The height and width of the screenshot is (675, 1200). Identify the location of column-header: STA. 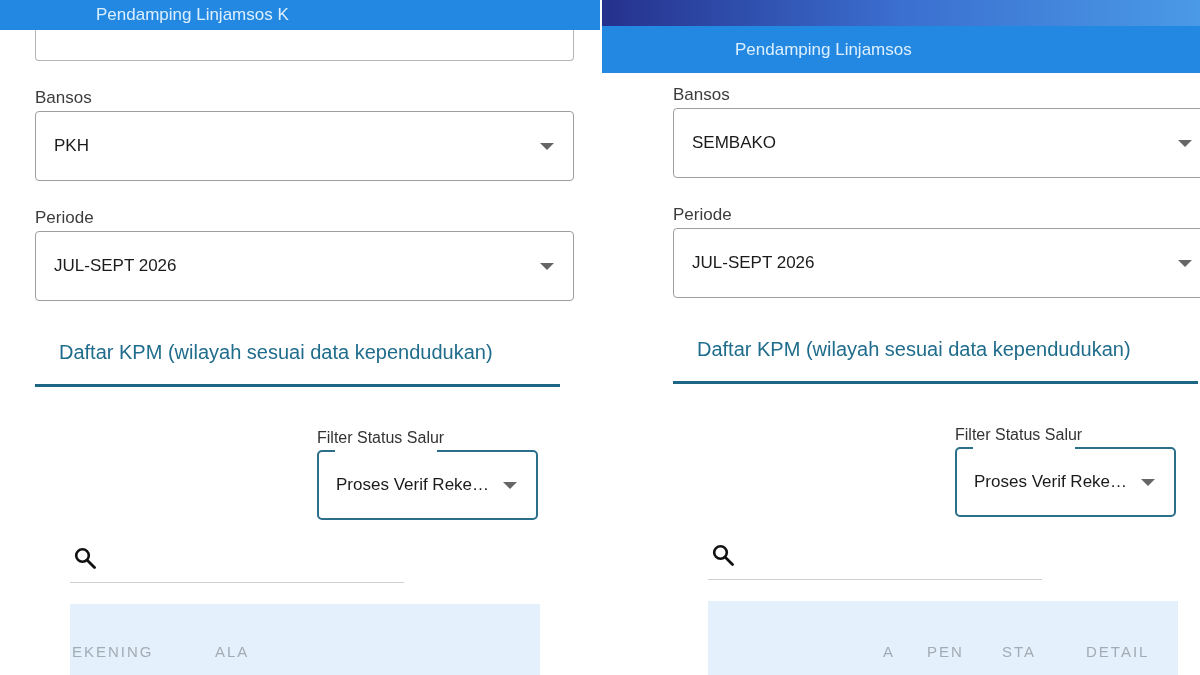
(1020, 652).